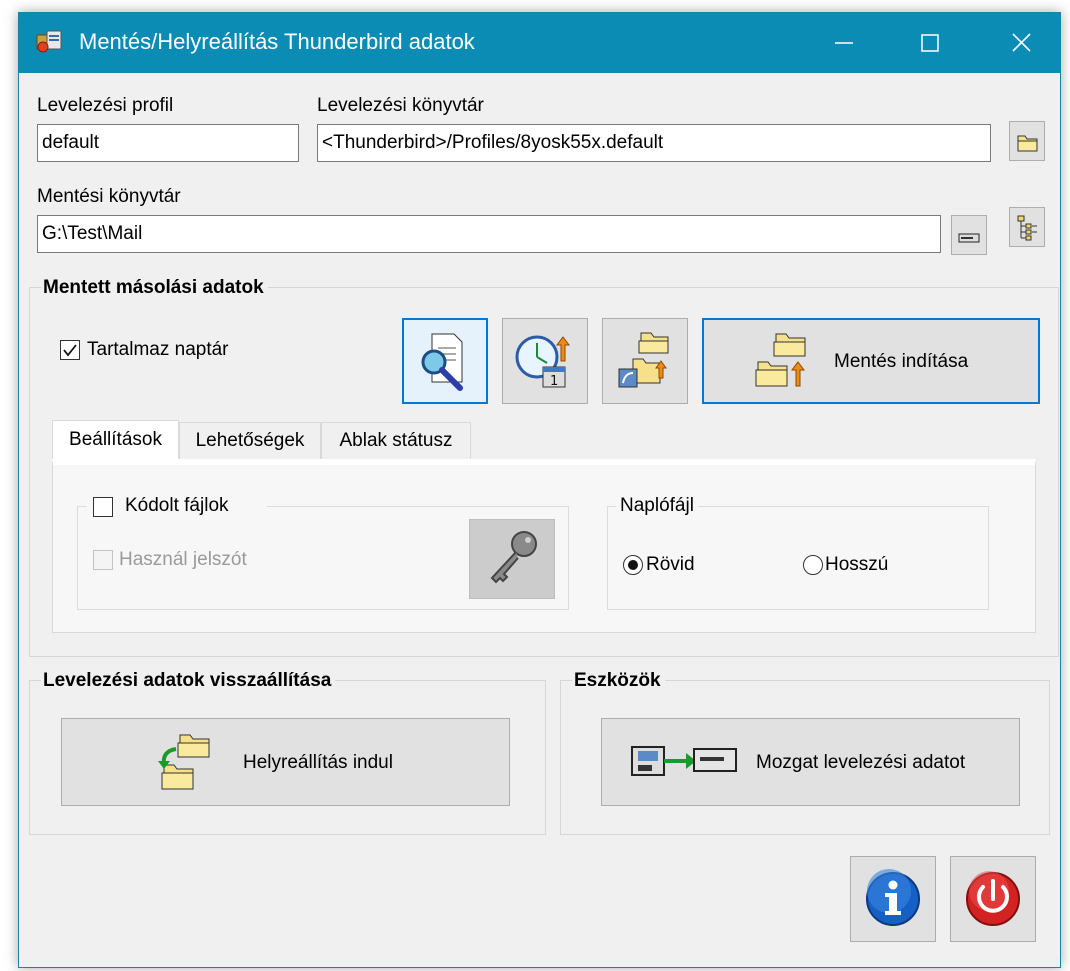 The image size is (1070, 971). What do you see at coordinates (158, 350) in the screenshot?
I see `include-calendar-label: Tartalmaz naptár` at bounding box center [158, 350].